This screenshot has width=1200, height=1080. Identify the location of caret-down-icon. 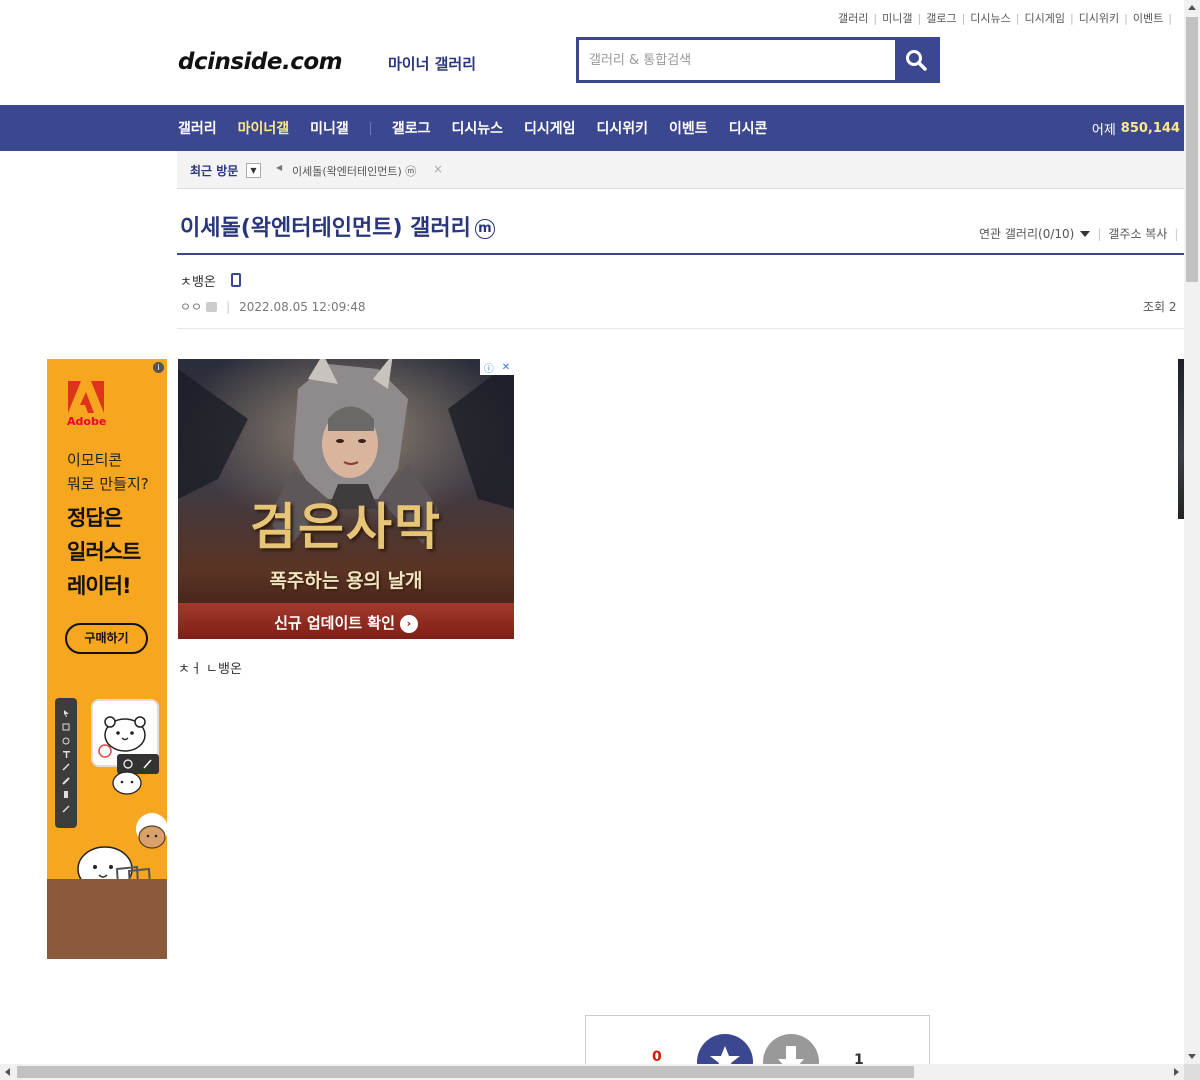
(1085, 234).